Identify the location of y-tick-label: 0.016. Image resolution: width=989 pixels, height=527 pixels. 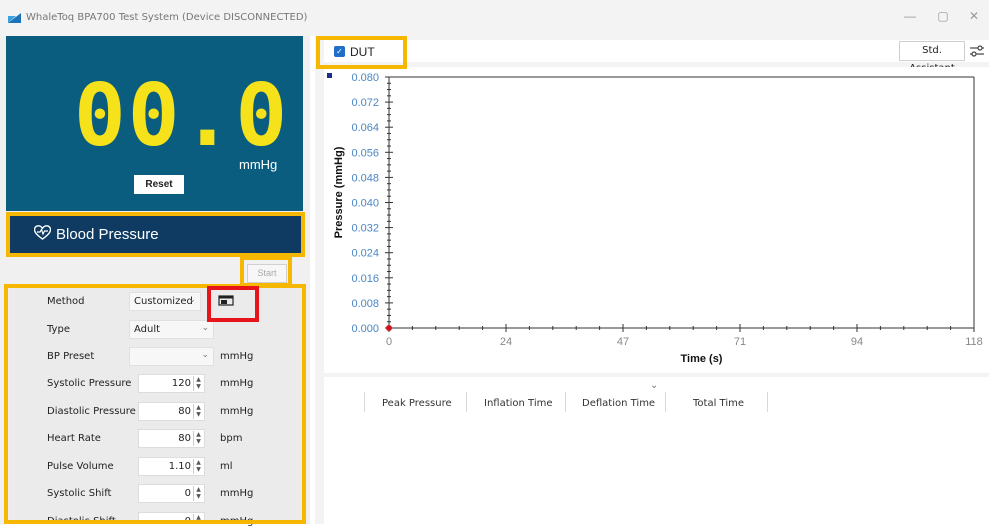
(365, 279).